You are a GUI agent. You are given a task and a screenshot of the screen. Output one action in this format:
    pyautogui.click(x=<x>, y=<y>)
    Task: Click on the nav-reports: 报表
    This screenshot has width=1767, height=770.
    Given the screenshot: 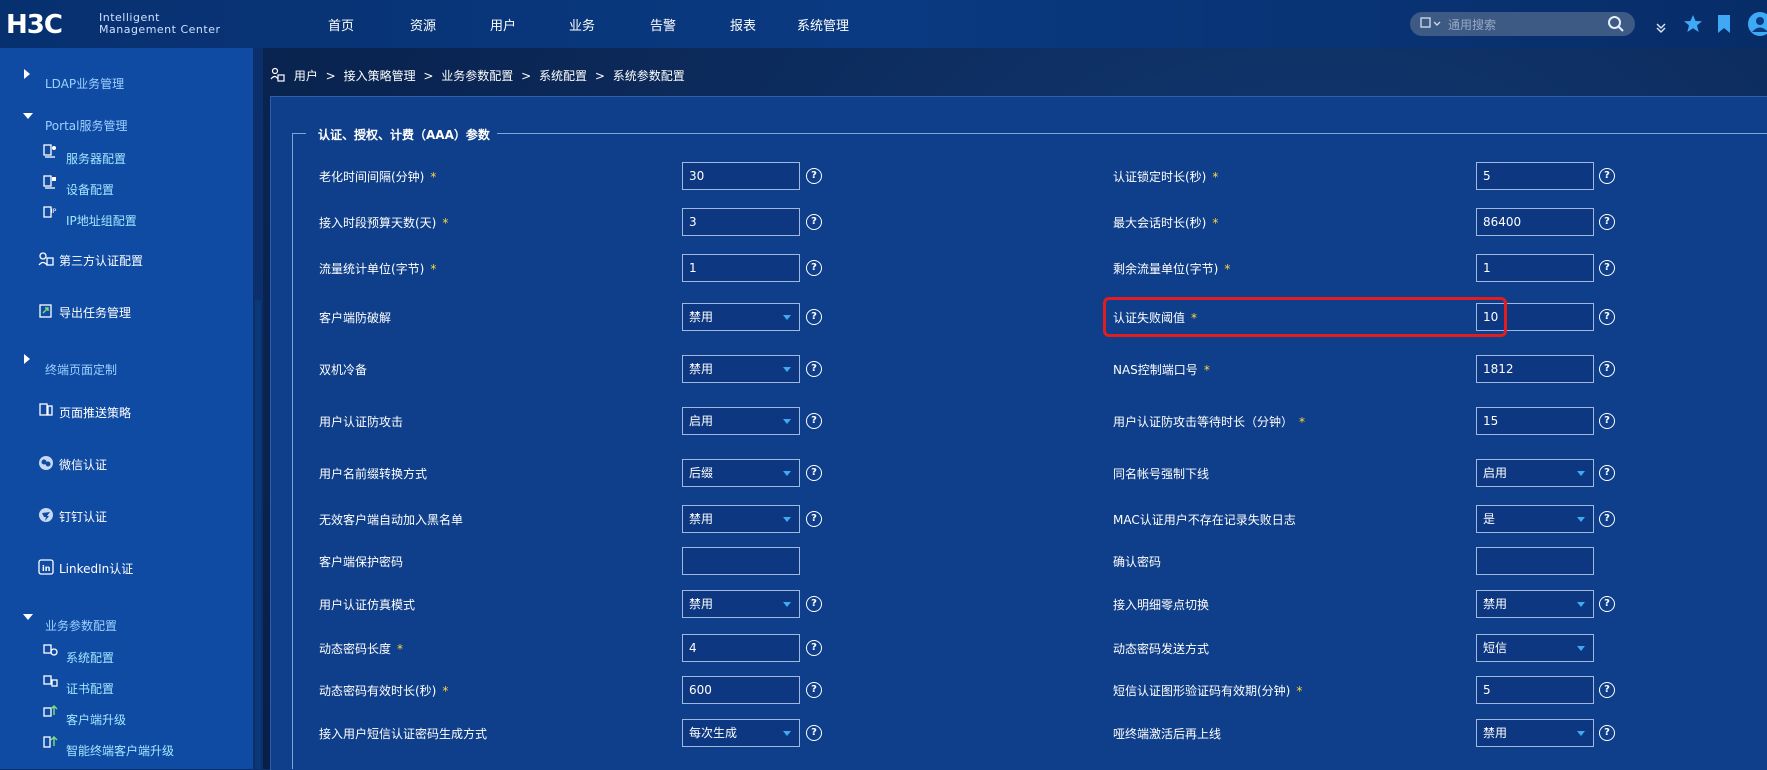 What is the action you would take?
    pyautogui.click(x=743, y=24)
    